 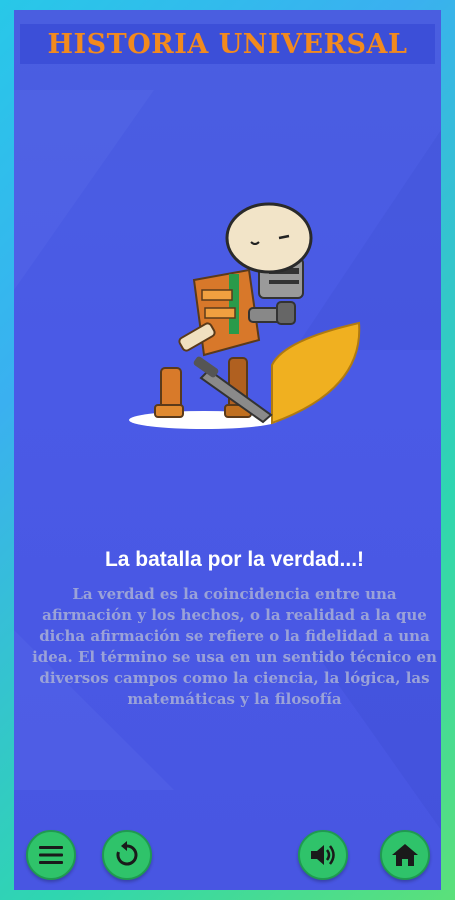 I want to click on restart-button, so click(x=127, y=855).